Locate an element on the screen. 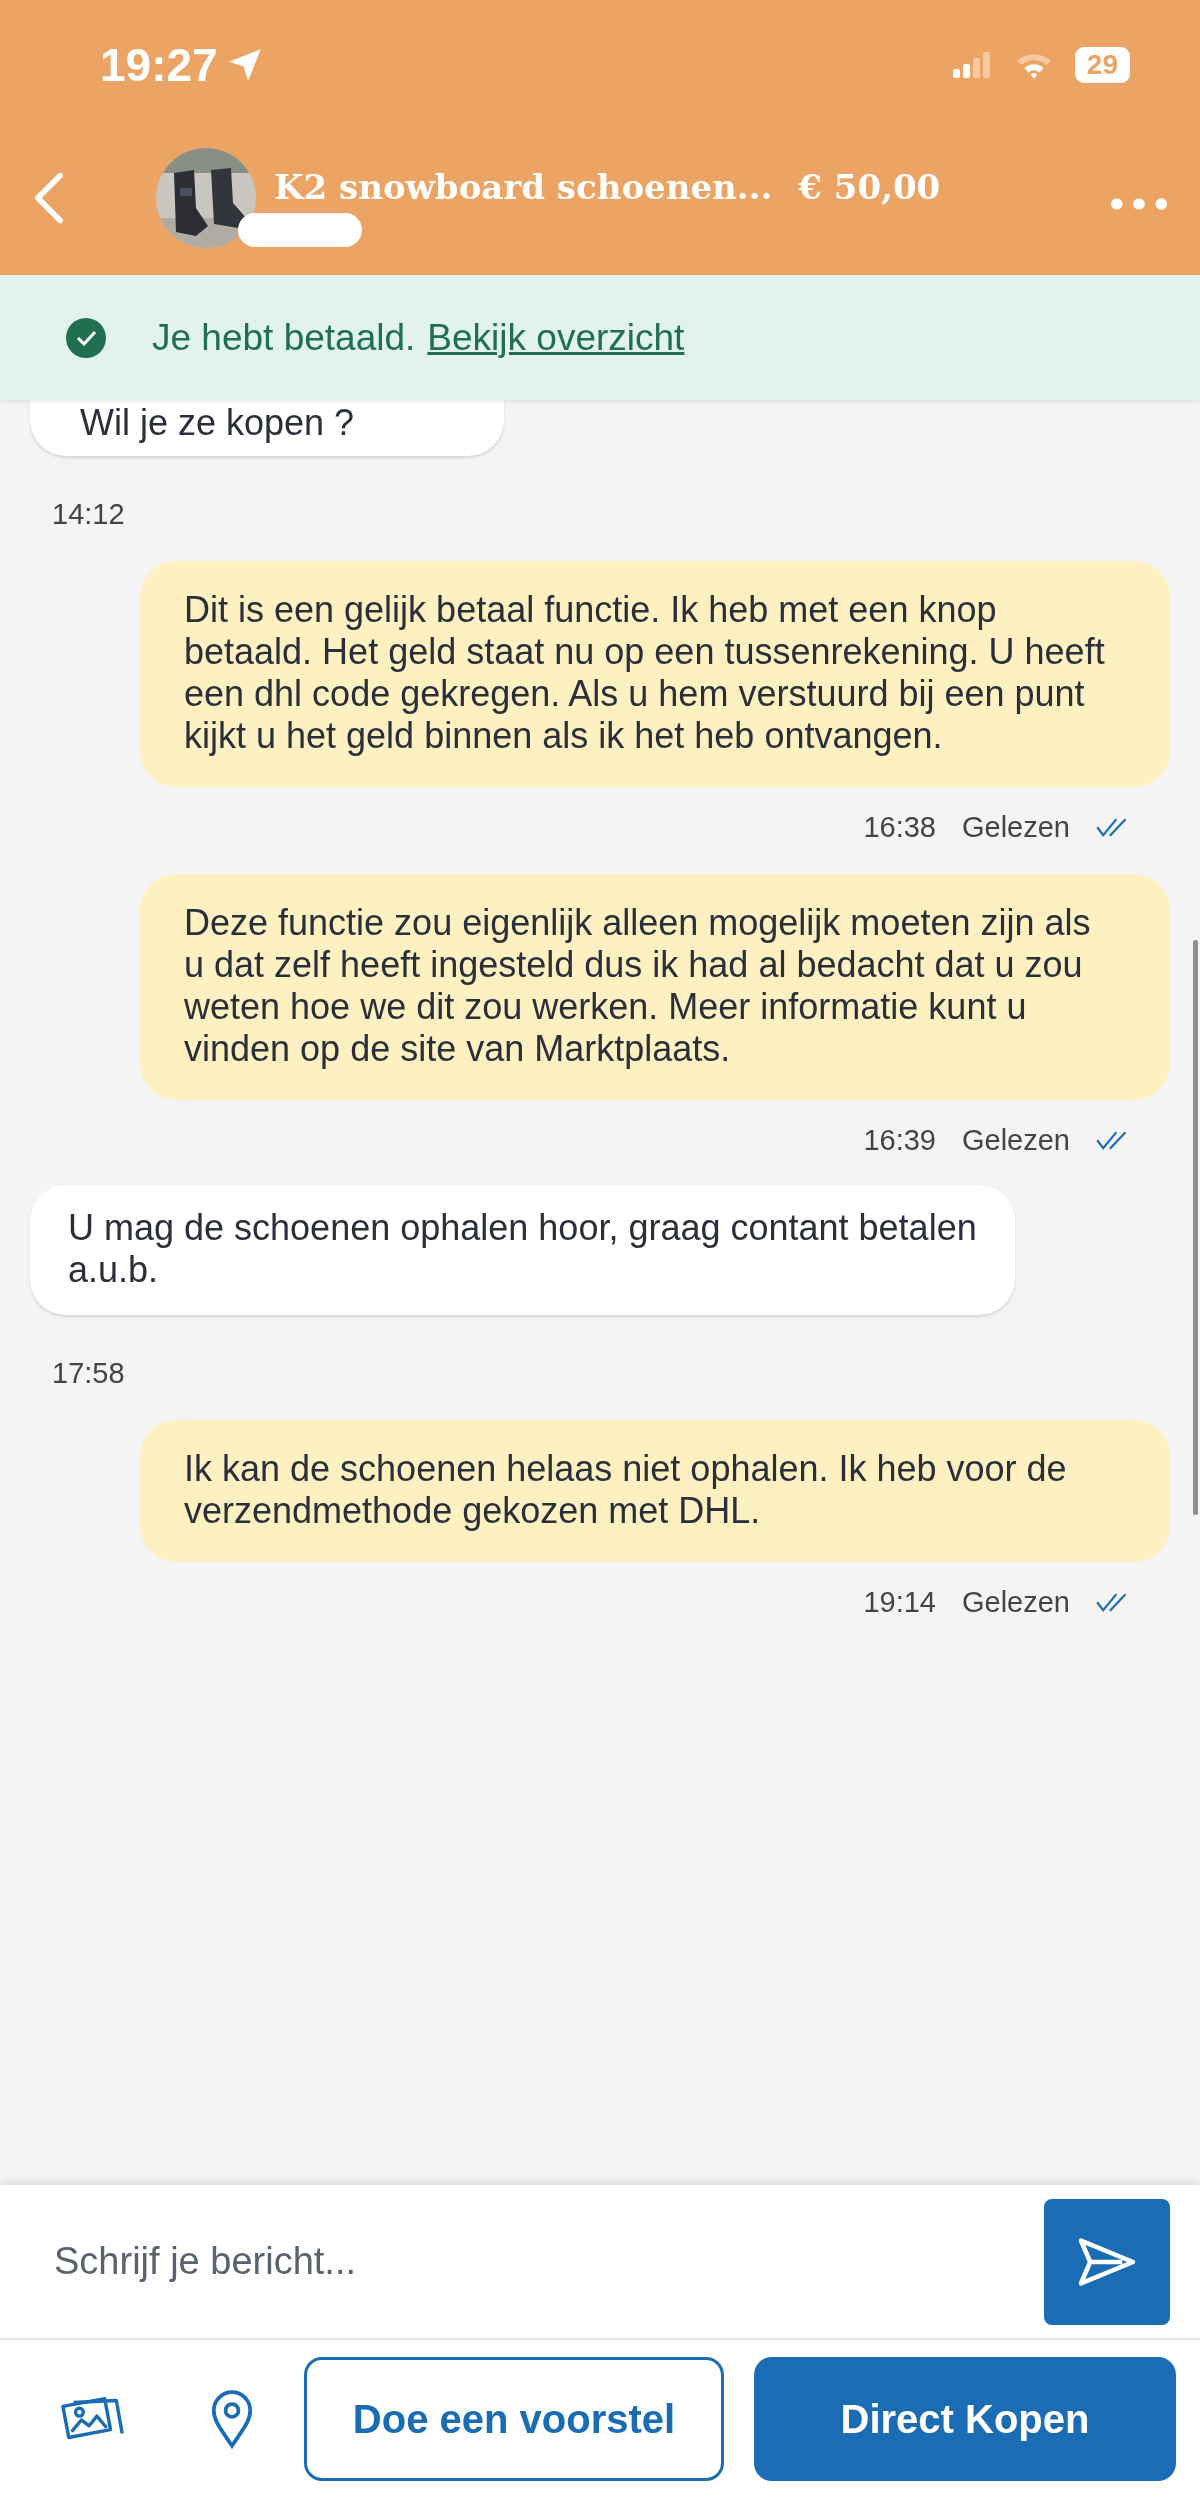 This screenshot has height=2498, width=1200. send-icon is located at coordinates (1107, 2261).